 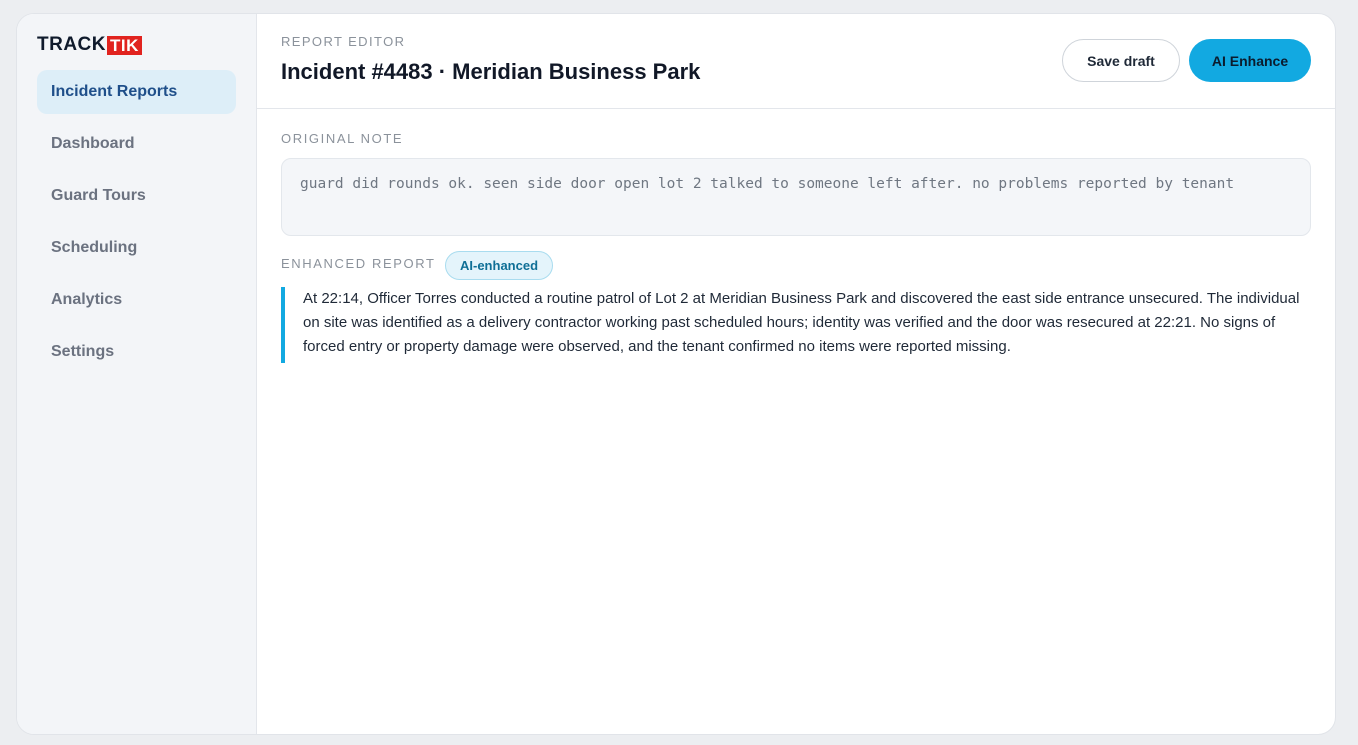 I want to click on ai-enhanced-badge: AI-enhanced, so click(x=499, y=265).